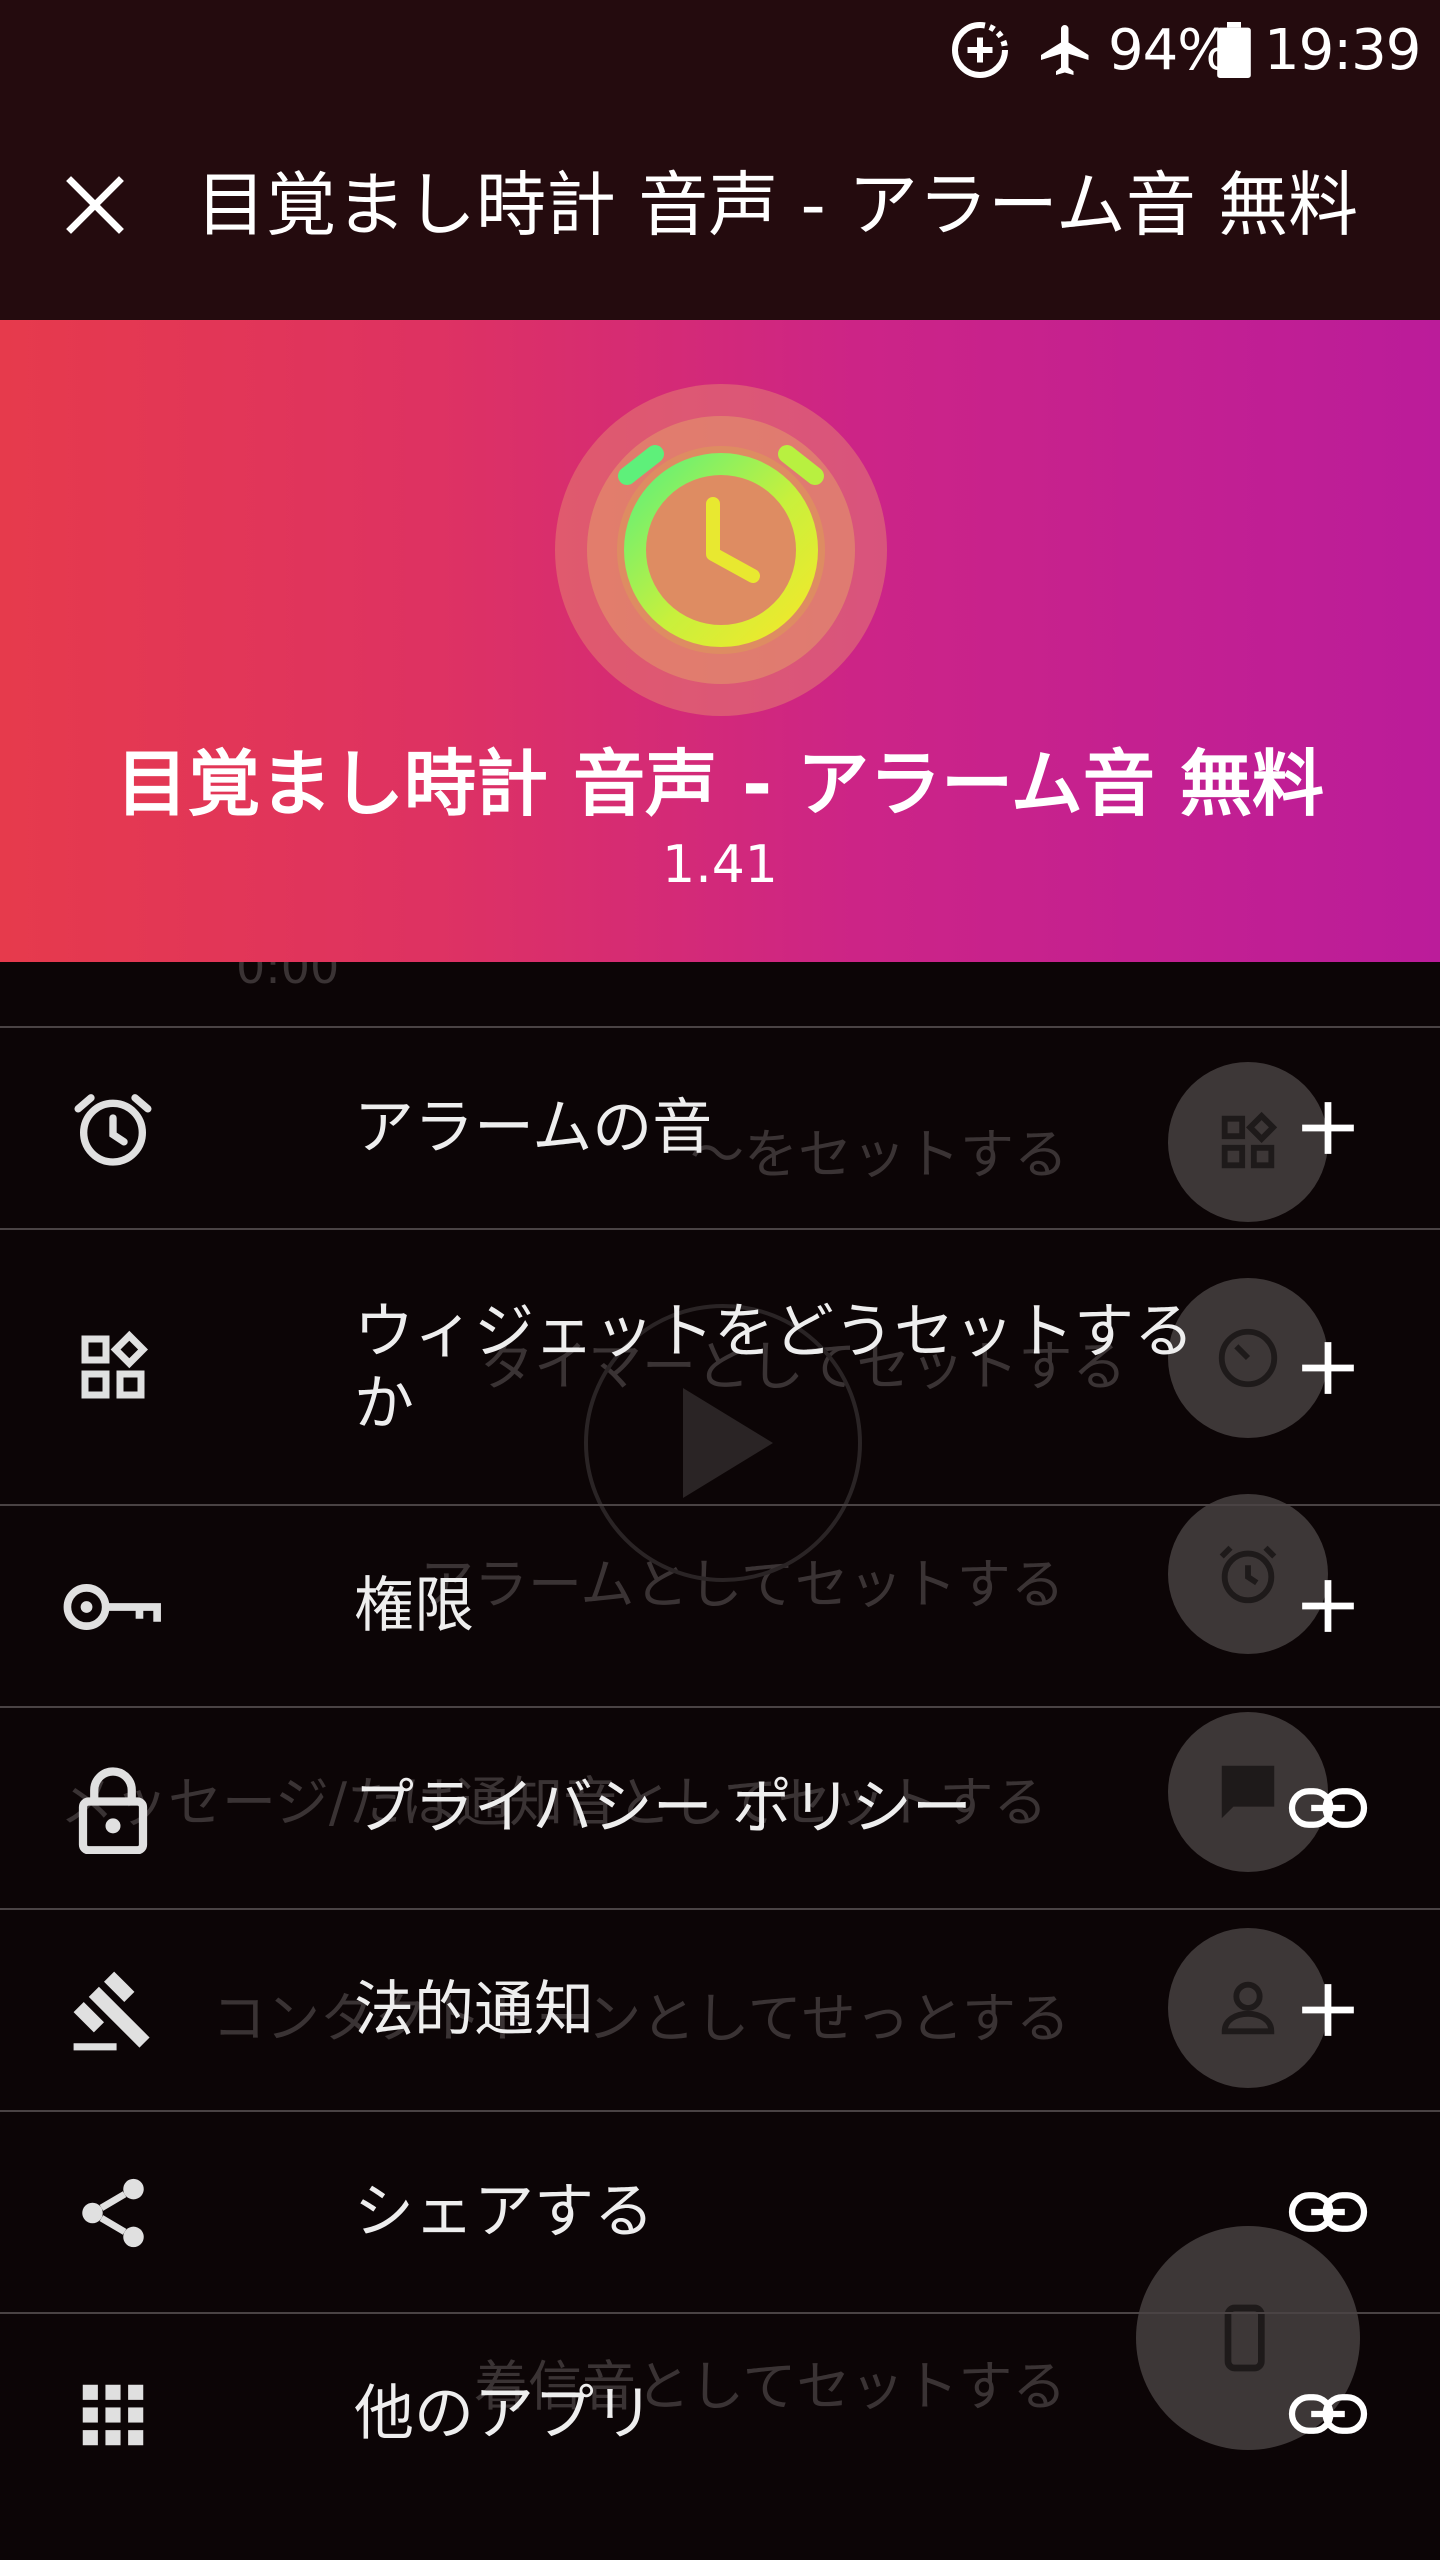 The image size is (1440, 2560). Describe the element at coordinates (720, 1607) in the screenshot. I see `menu-item-permissions: 権限` at that location.